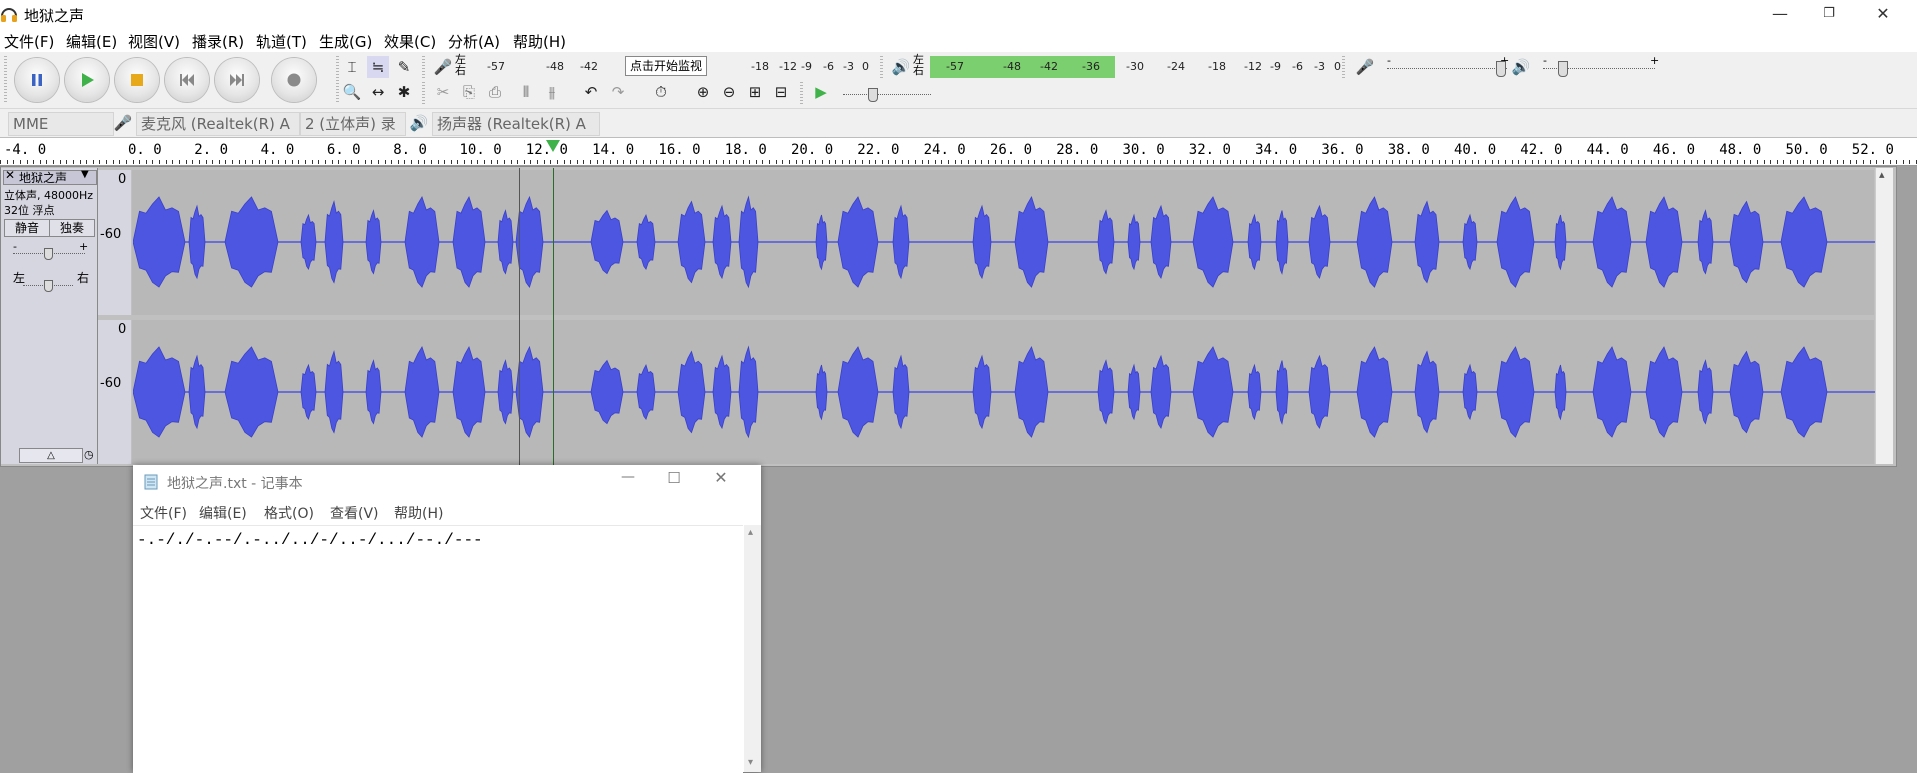 This screenshot has height=773, width=1917. What do you see at coordinates (37, 80) in the screenshot?
I see `pause-button` at bounding box center [37, 80].